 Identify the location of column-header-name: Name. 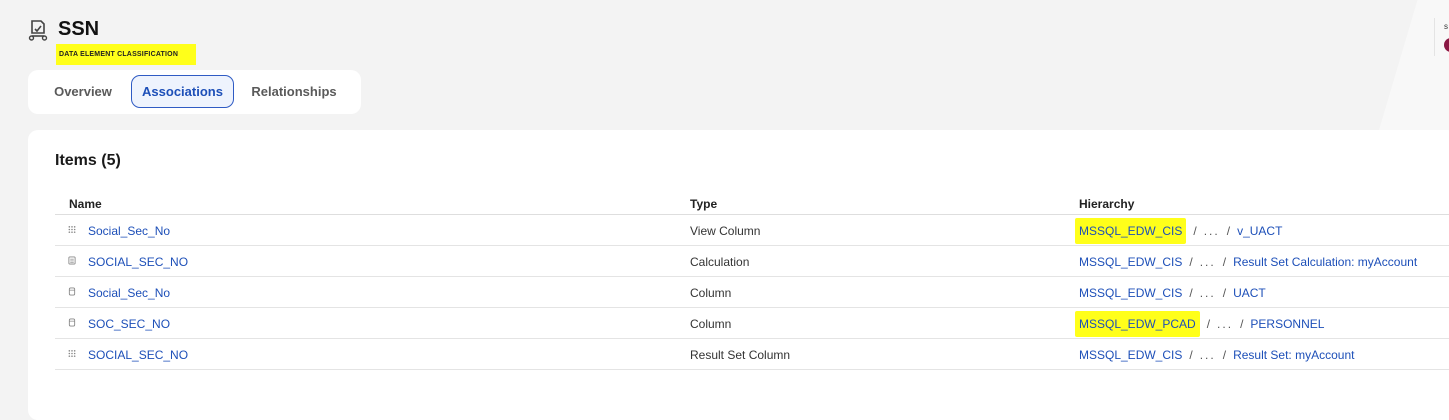
(85, 204).